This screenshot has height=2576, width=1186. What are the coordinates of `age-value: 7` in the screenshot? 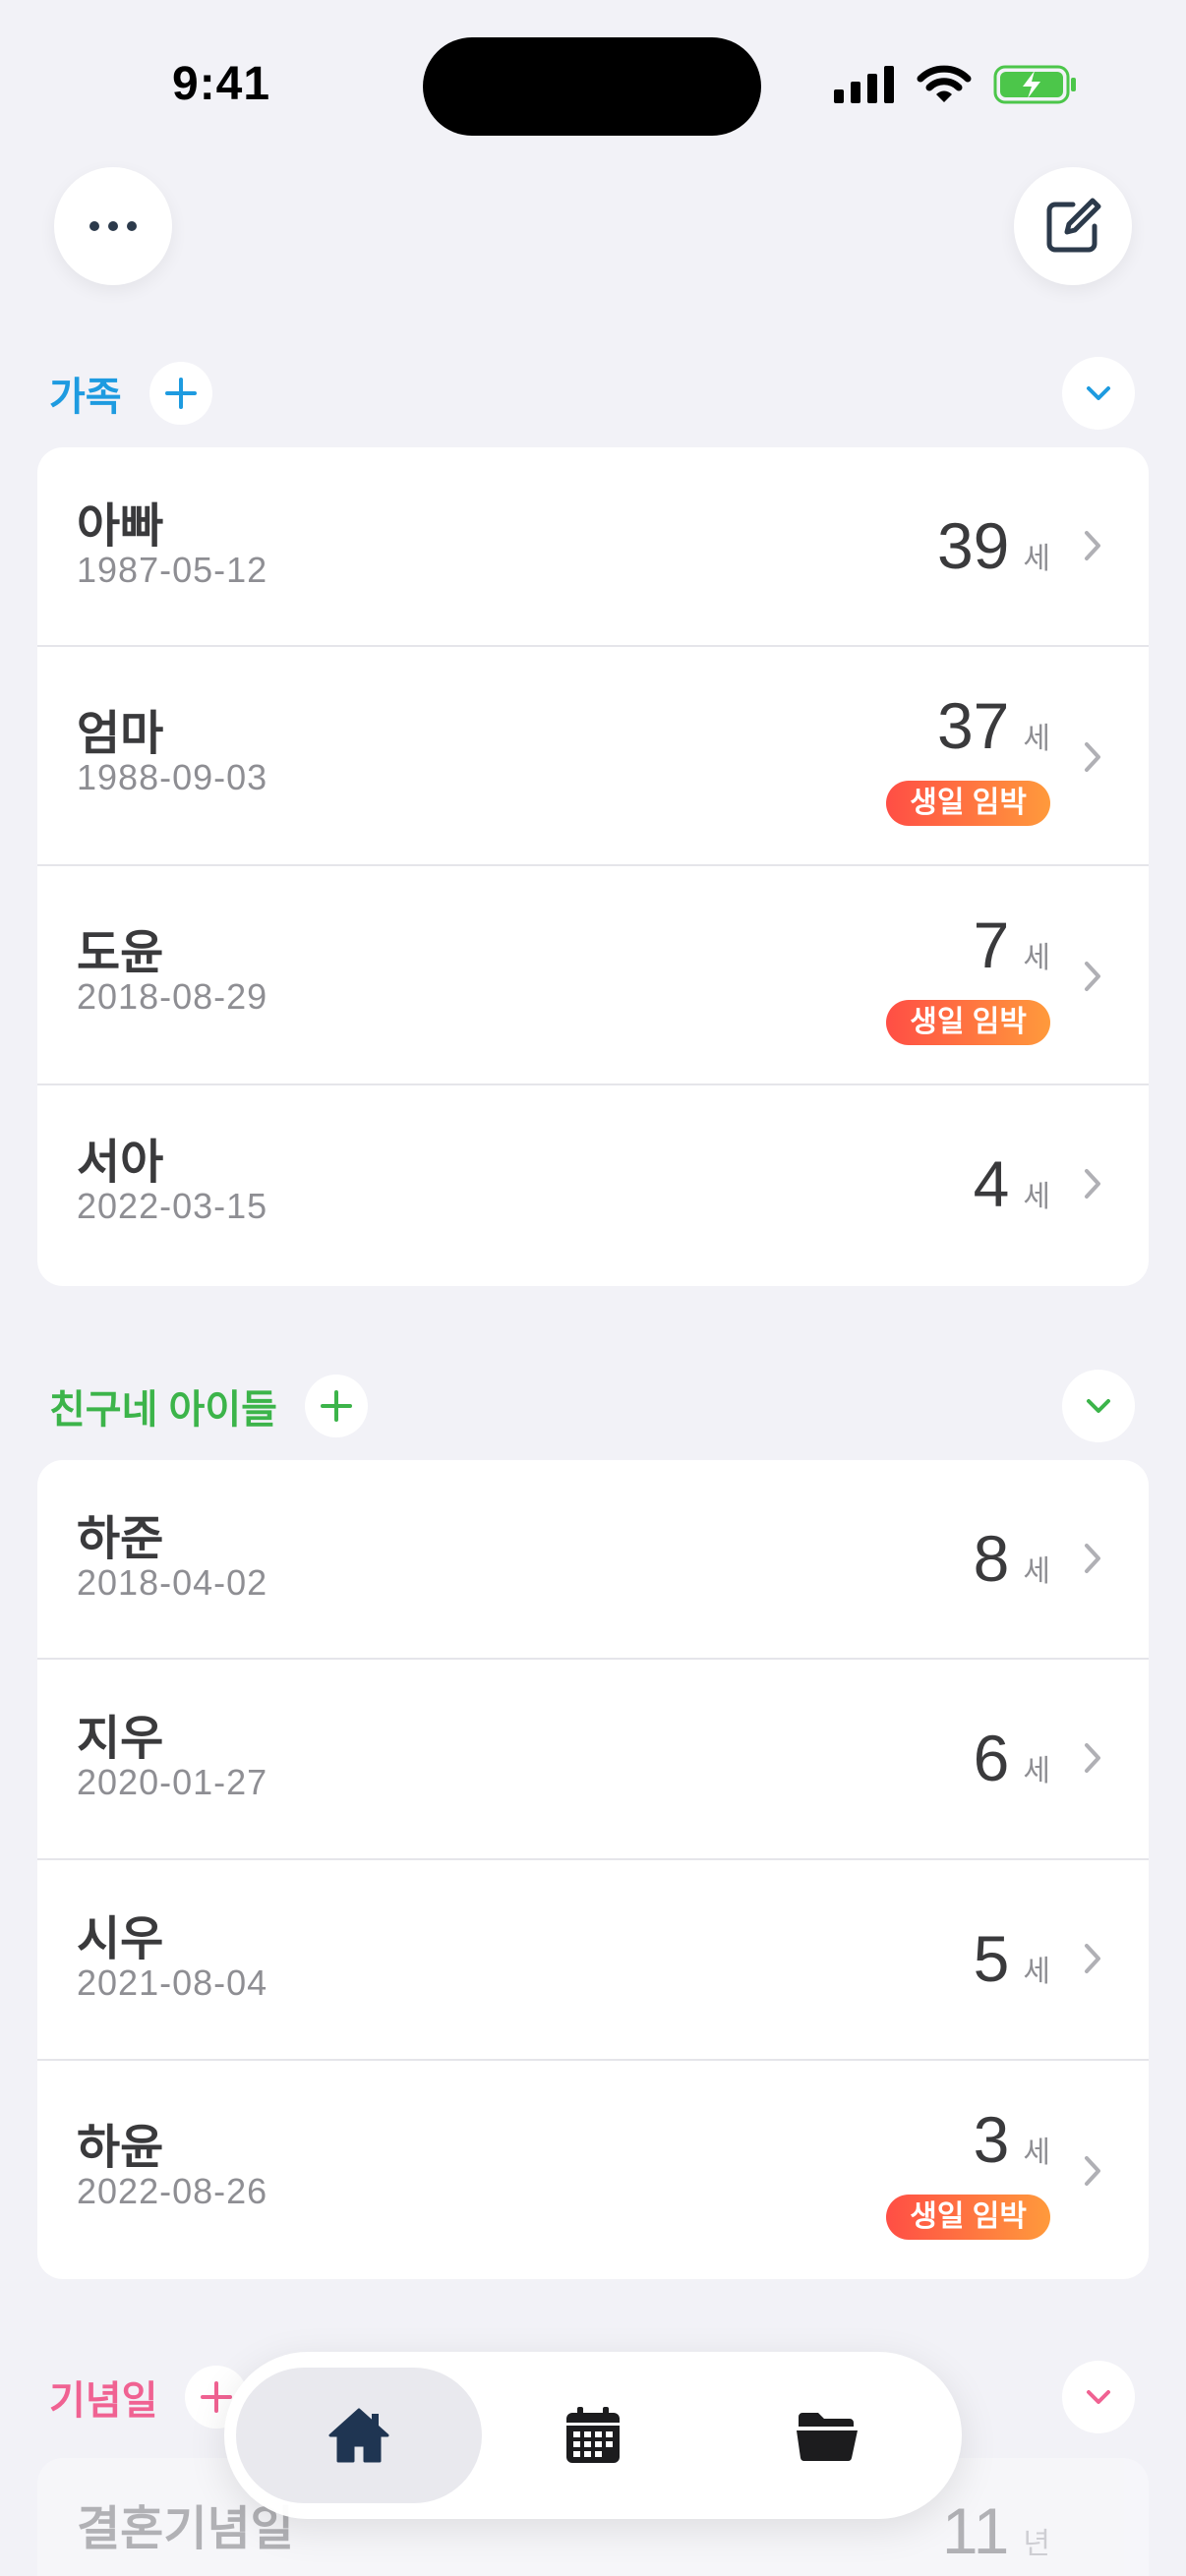 It's located at (991, 944).